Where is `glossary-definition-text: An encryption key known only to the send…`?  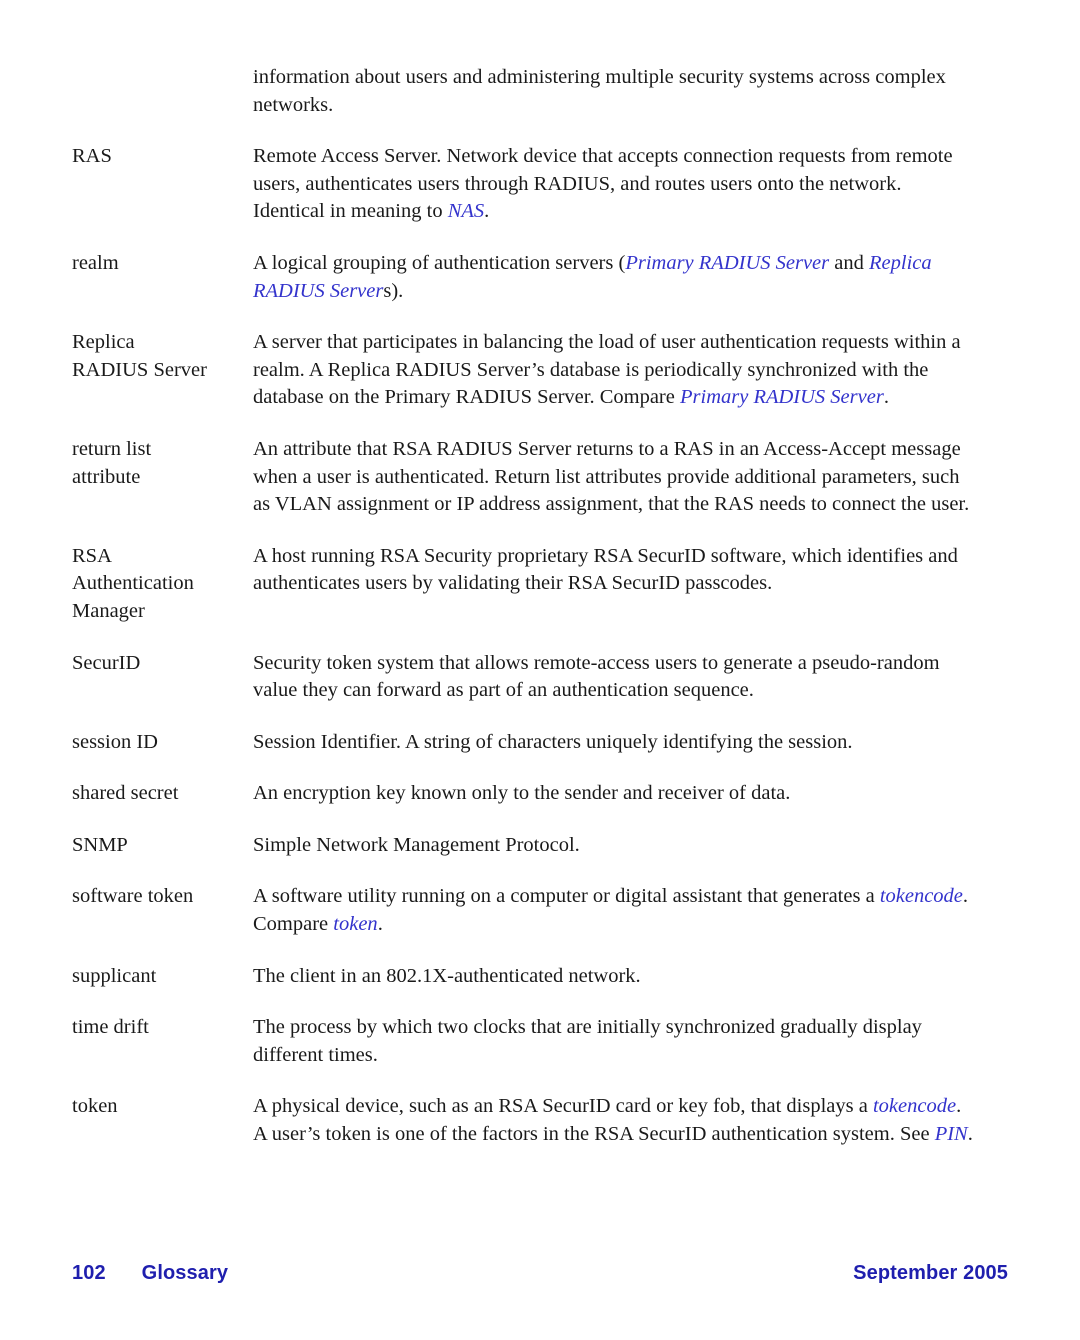
glossary-definition-text: An encryption key known only to the send… is located at coordinates (522, 793).